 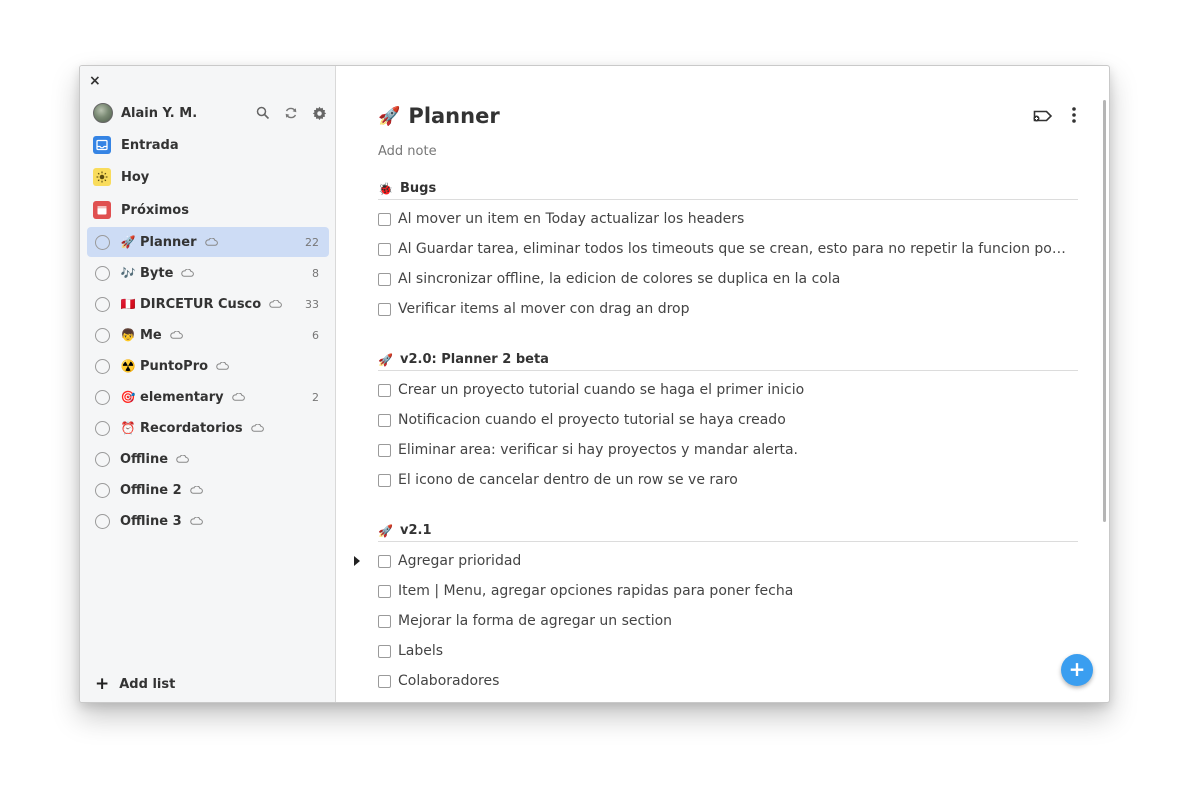 What do you see at coordinates (208, 397) in the screenshot?
I see `project-item-elementary: 🎯 elementary 2` at bounding box center [208, 397].